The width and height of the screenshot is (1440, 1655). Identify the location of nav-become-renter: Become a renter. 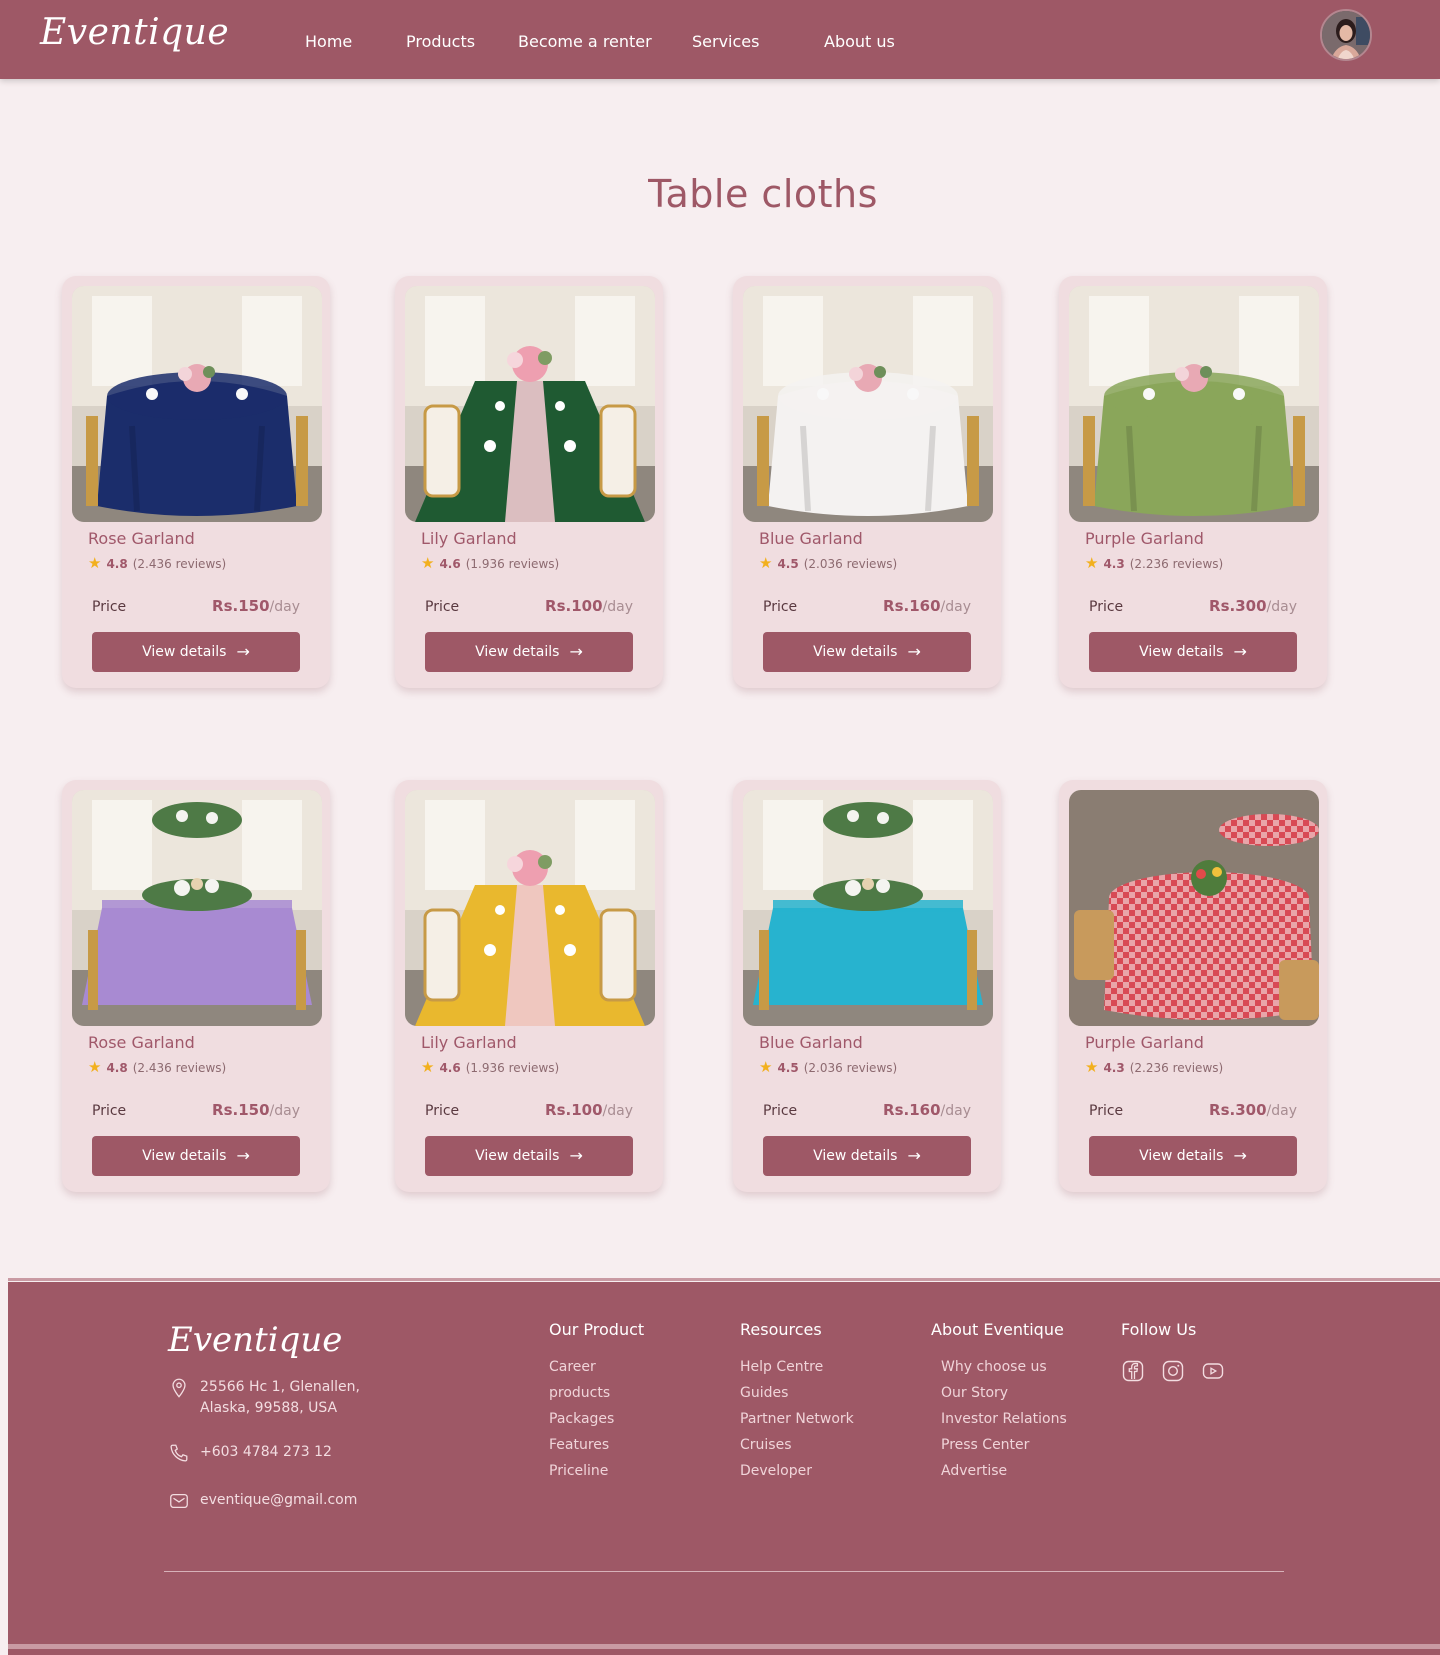
(585, 41).